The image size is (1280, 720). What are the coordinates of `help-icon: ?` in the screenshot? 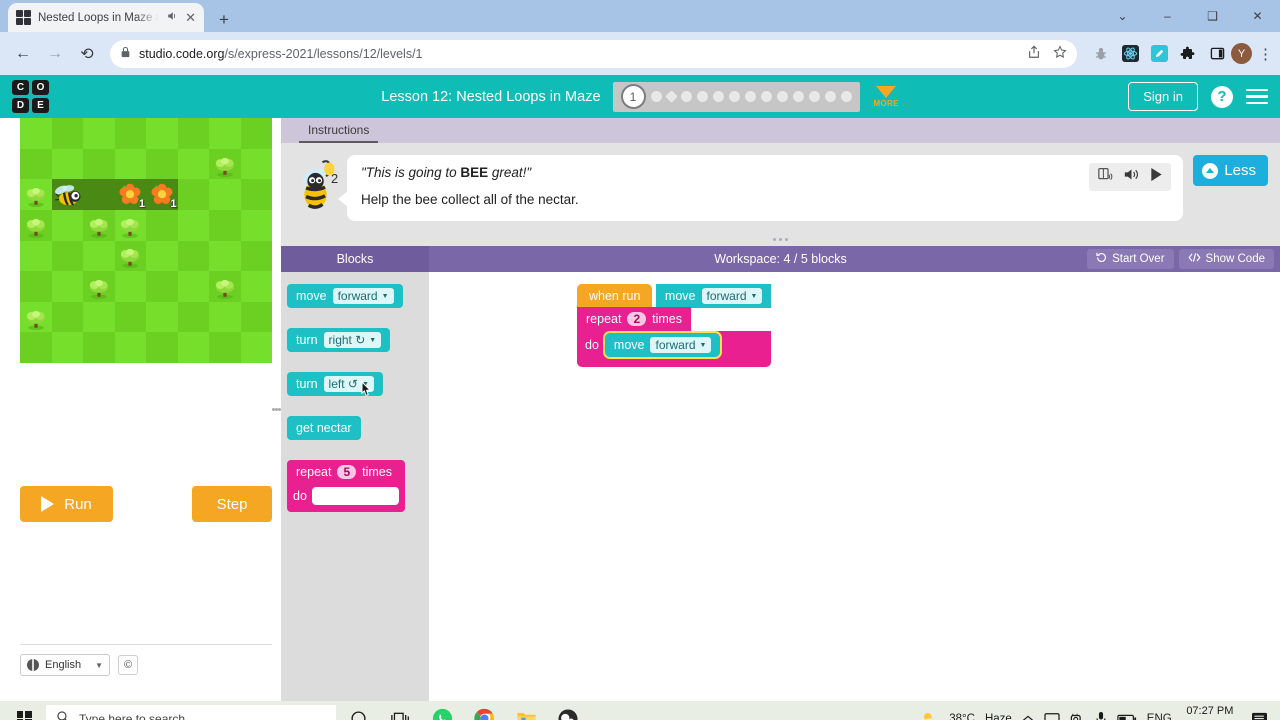 It's located at (1222, 96).